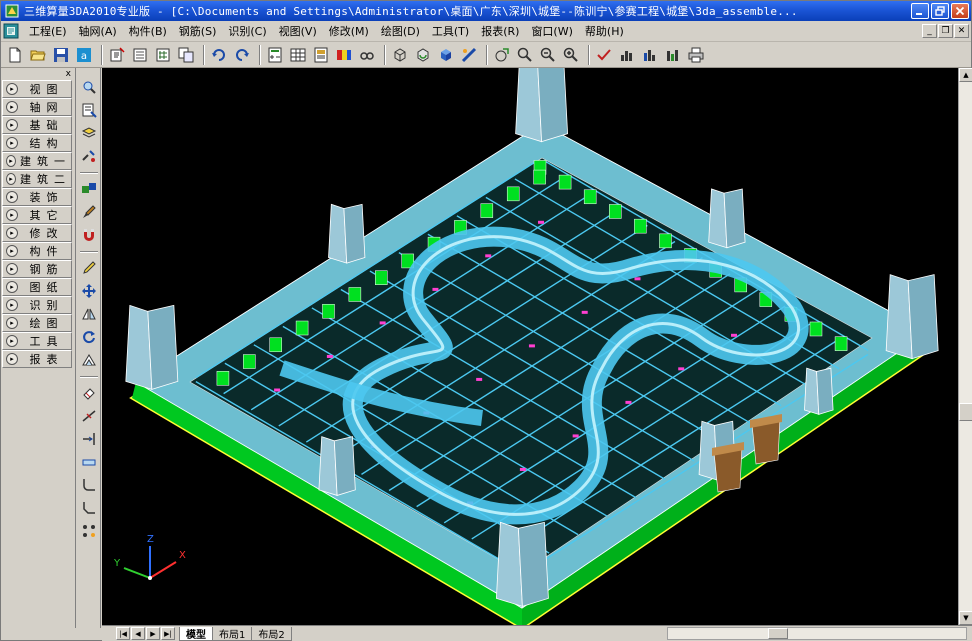 The image size is (972, 641). I want to click on move-icon, so click(89, 291).